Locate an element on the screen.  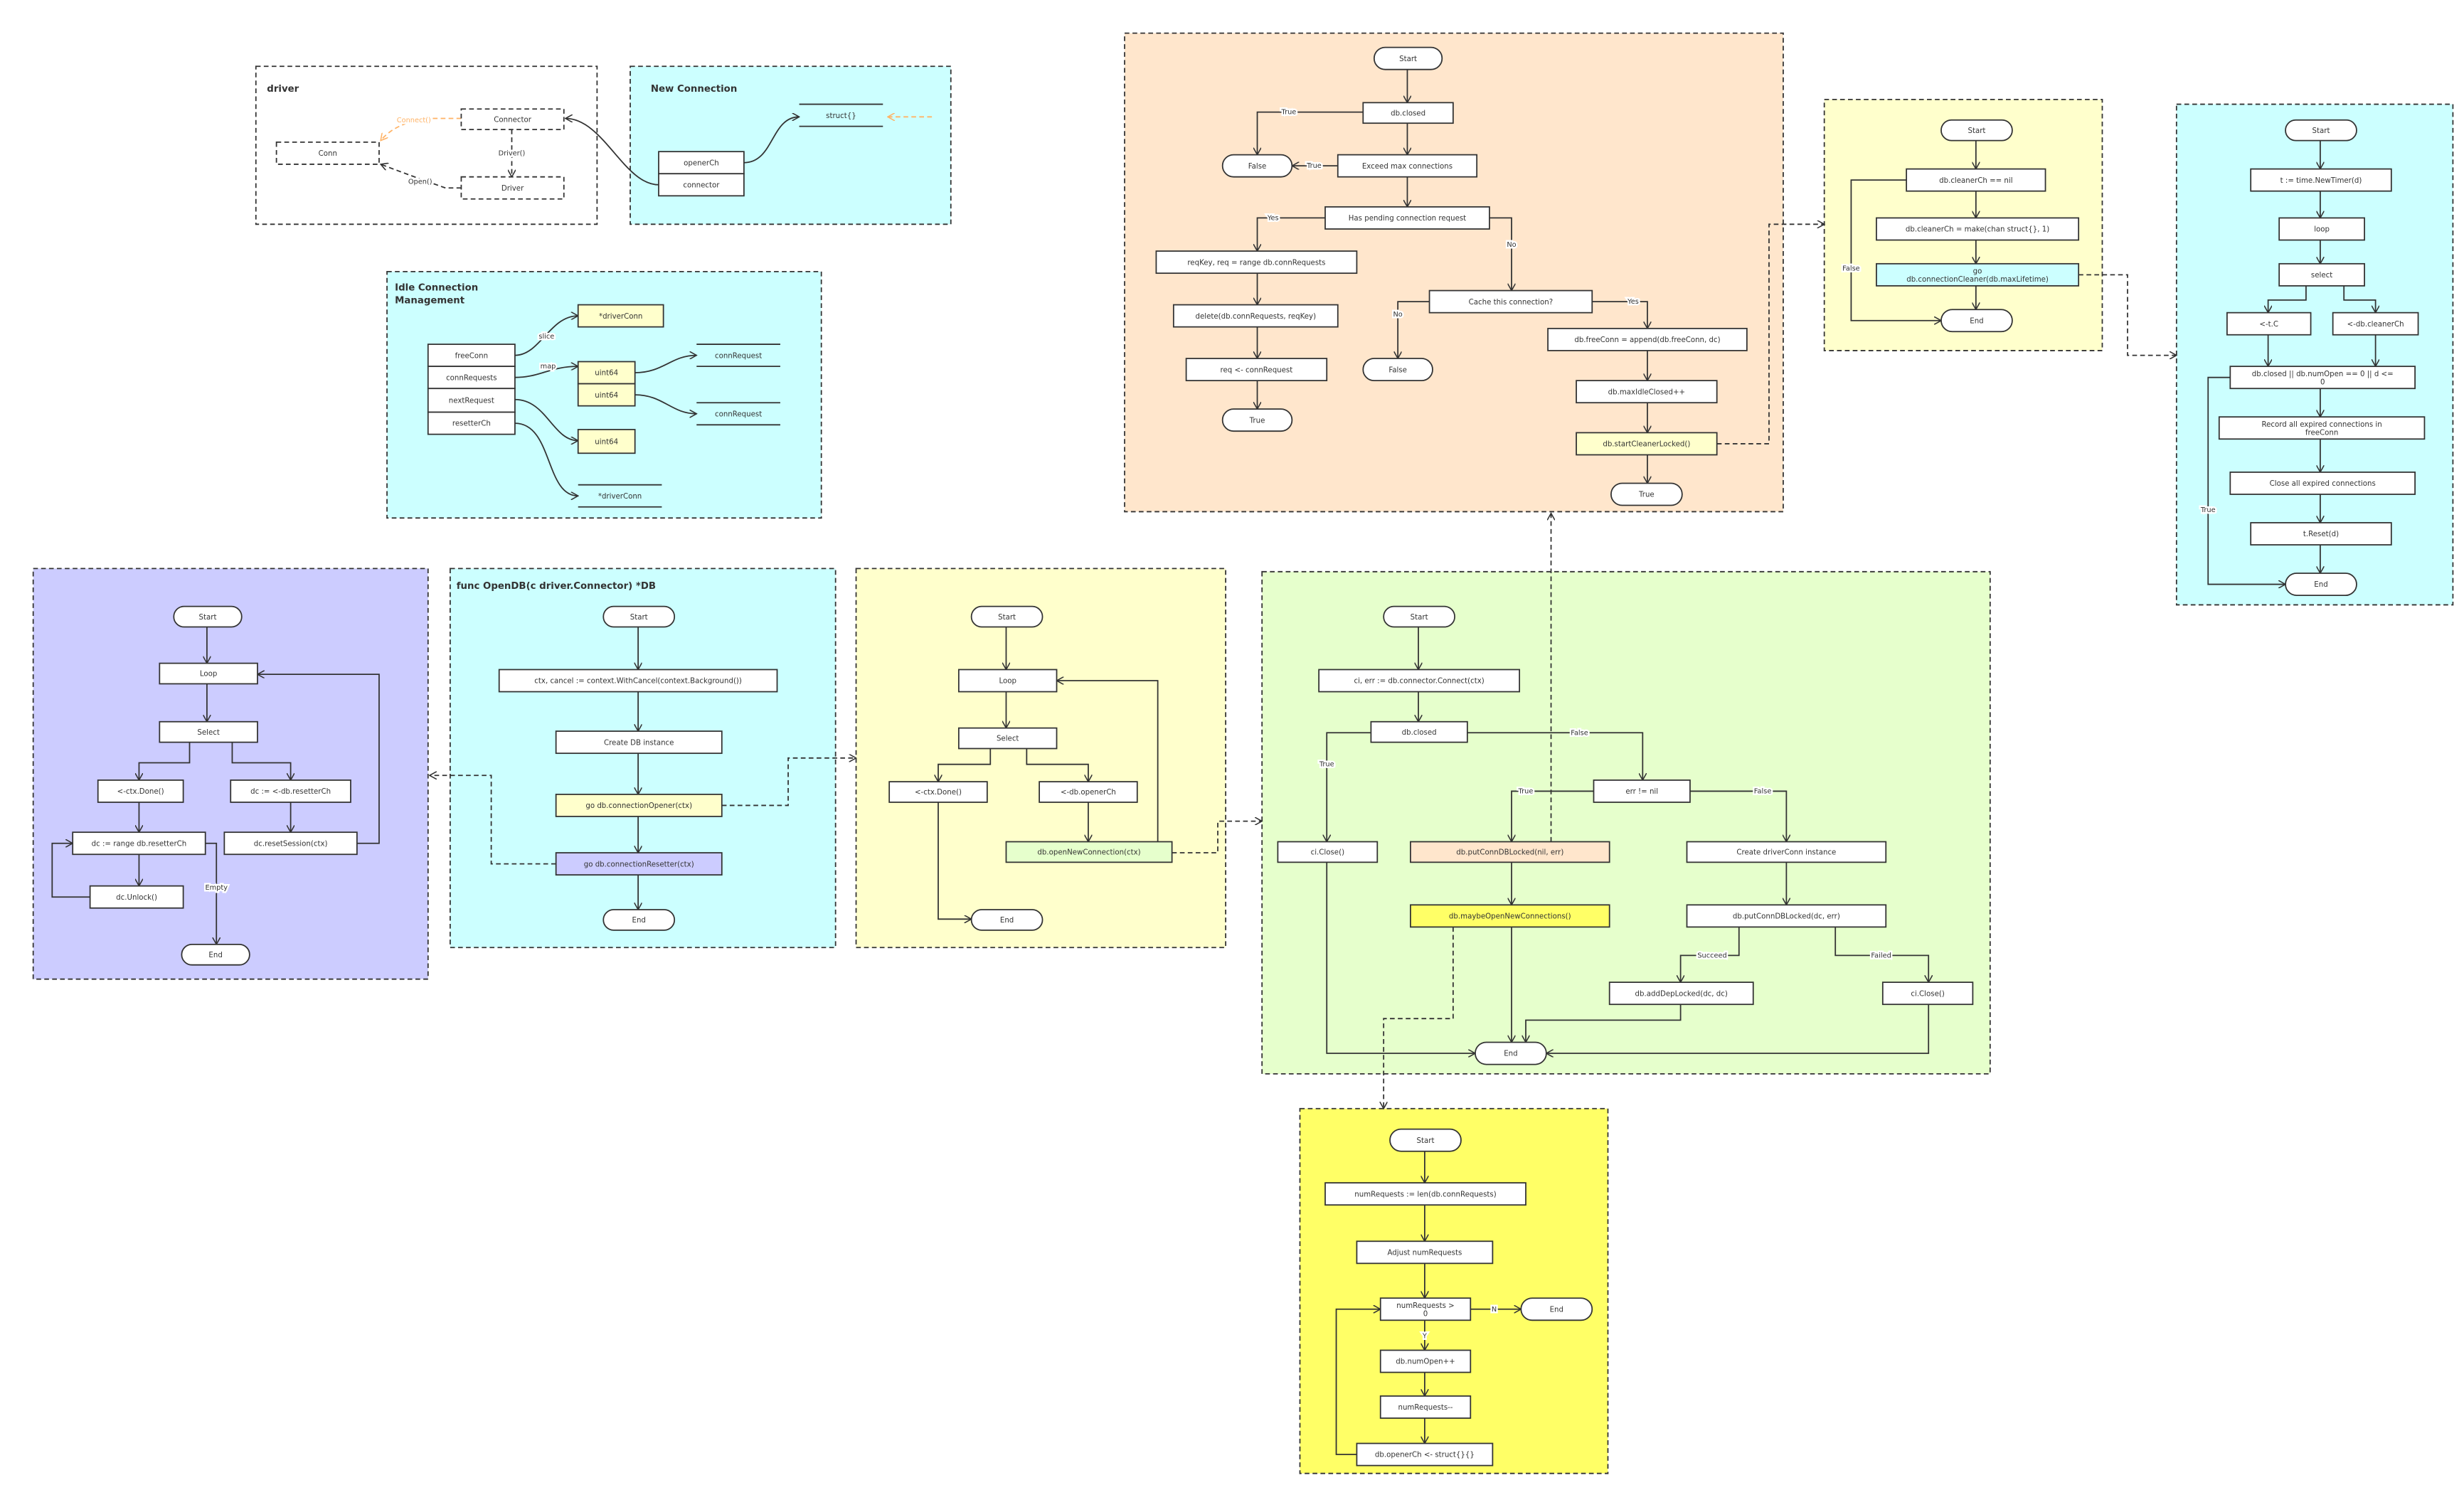
node-idle-resetterch: resetterCh is located at coordinates (471, 423).